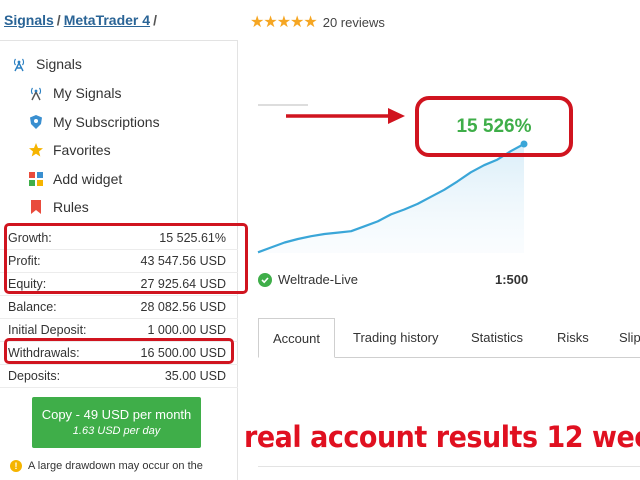 Image resolution: width=640 pixels, height=480 pixels. What do you see at coordinates (32, 307) in the screenshot?
I see `stat-label: Balance:` at bounding box center [32, 307].